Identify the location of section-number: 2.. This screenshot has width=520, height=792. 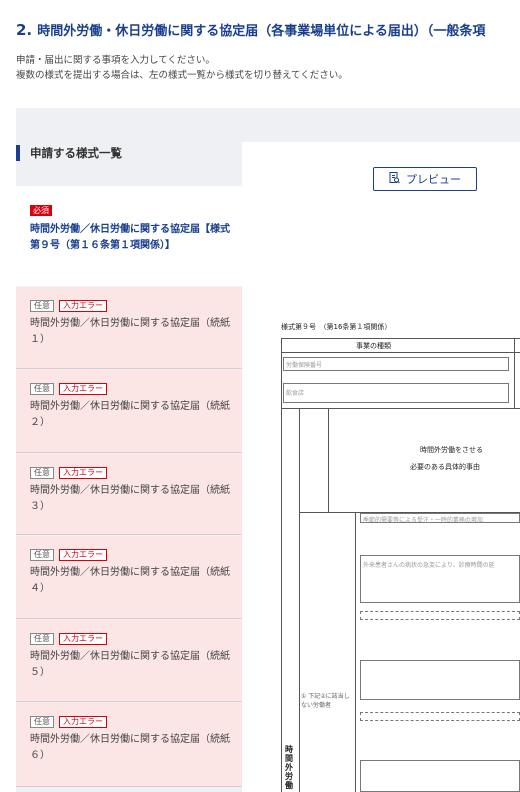
(24, 30).